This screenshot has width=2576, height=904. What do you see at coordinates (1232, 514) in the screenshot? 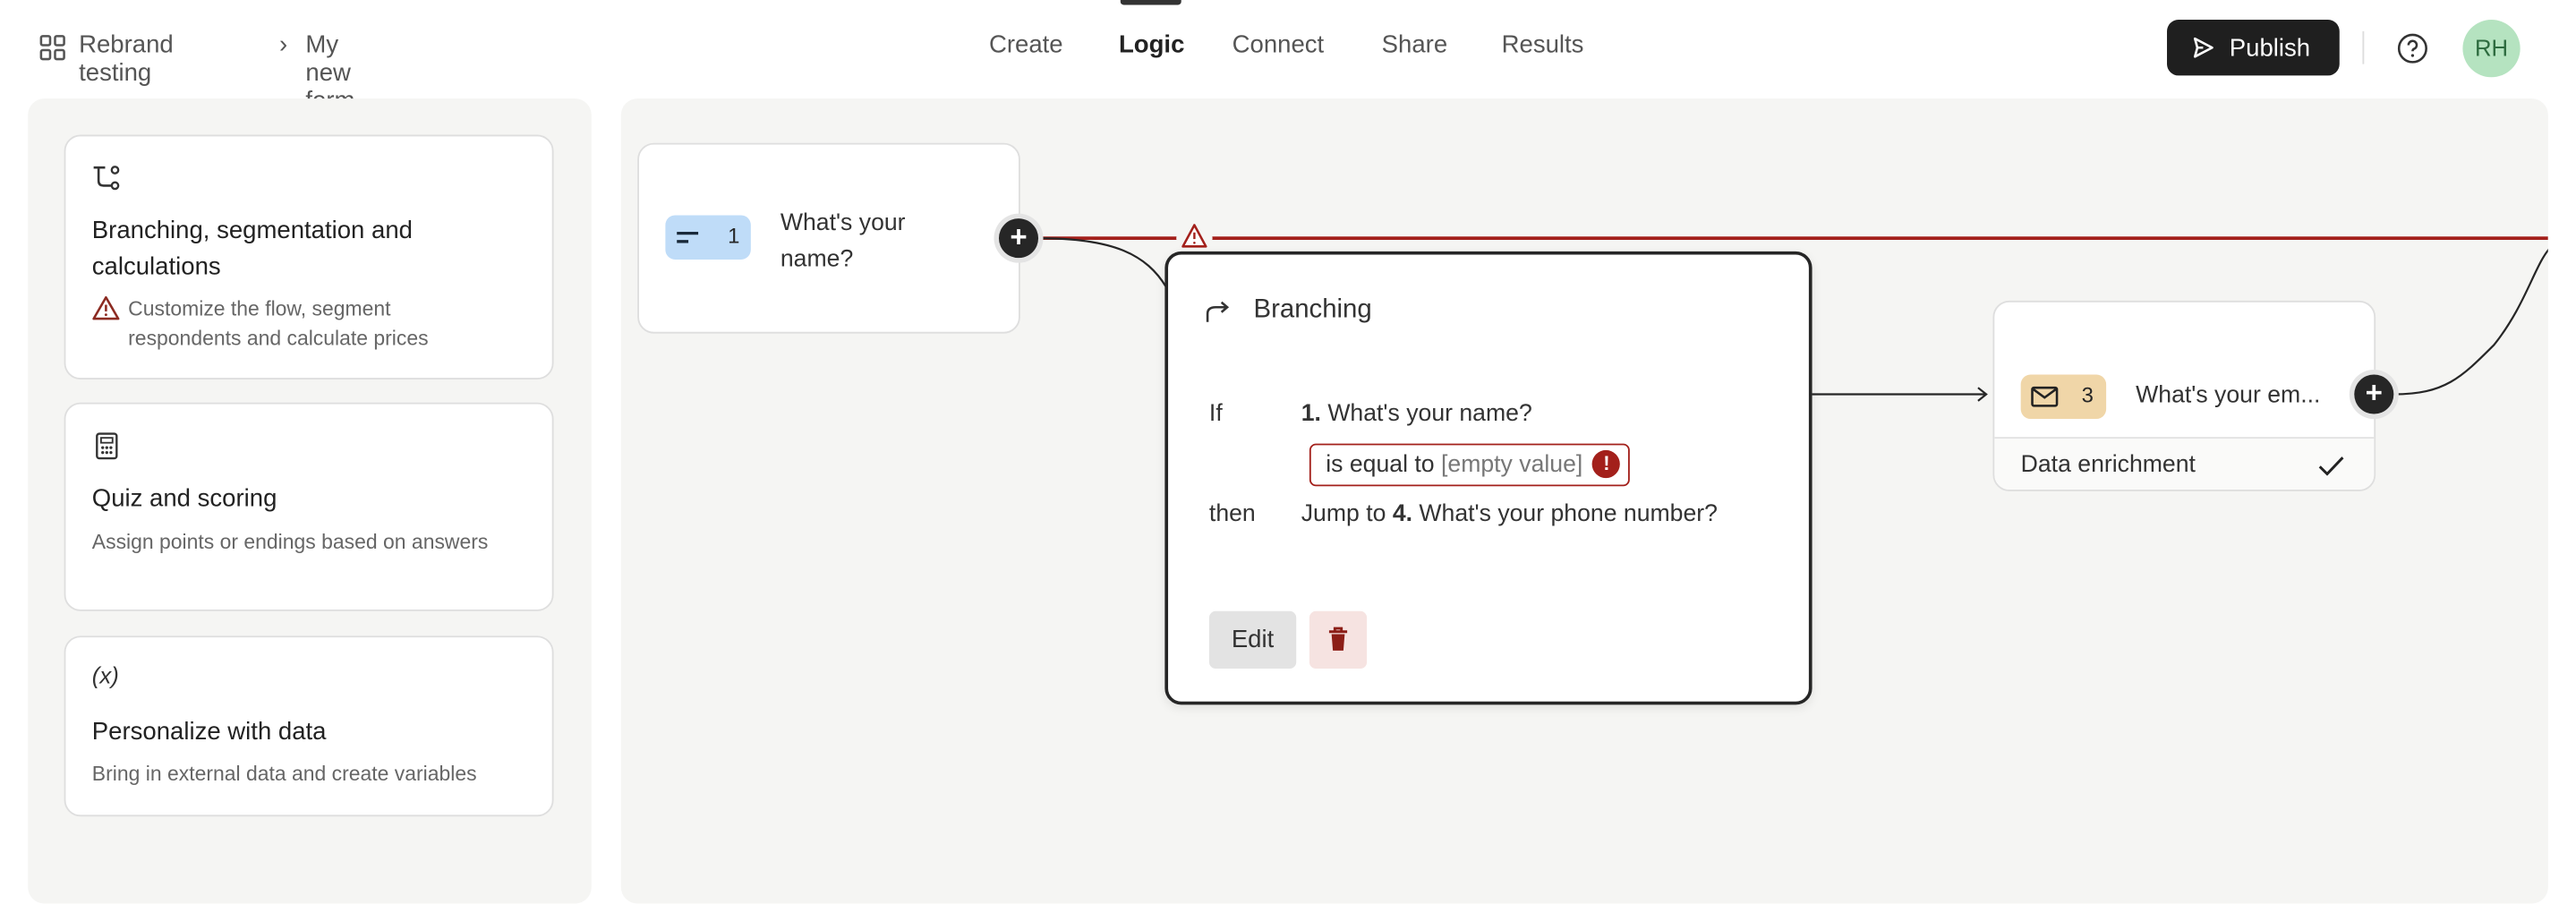
I see `then-label: then` at bounding box center [1232, 514].